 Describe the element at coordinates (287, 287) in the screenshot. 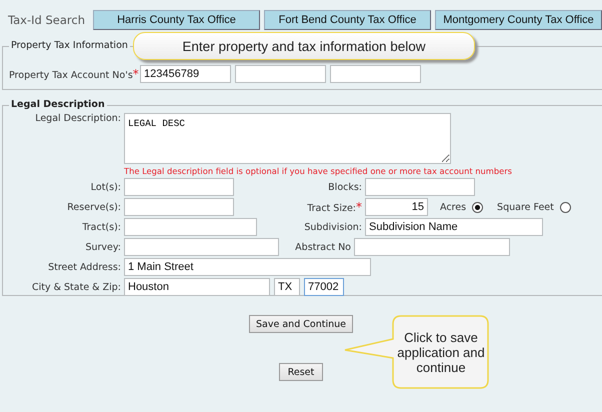

I see `state-field: TX` at that location.